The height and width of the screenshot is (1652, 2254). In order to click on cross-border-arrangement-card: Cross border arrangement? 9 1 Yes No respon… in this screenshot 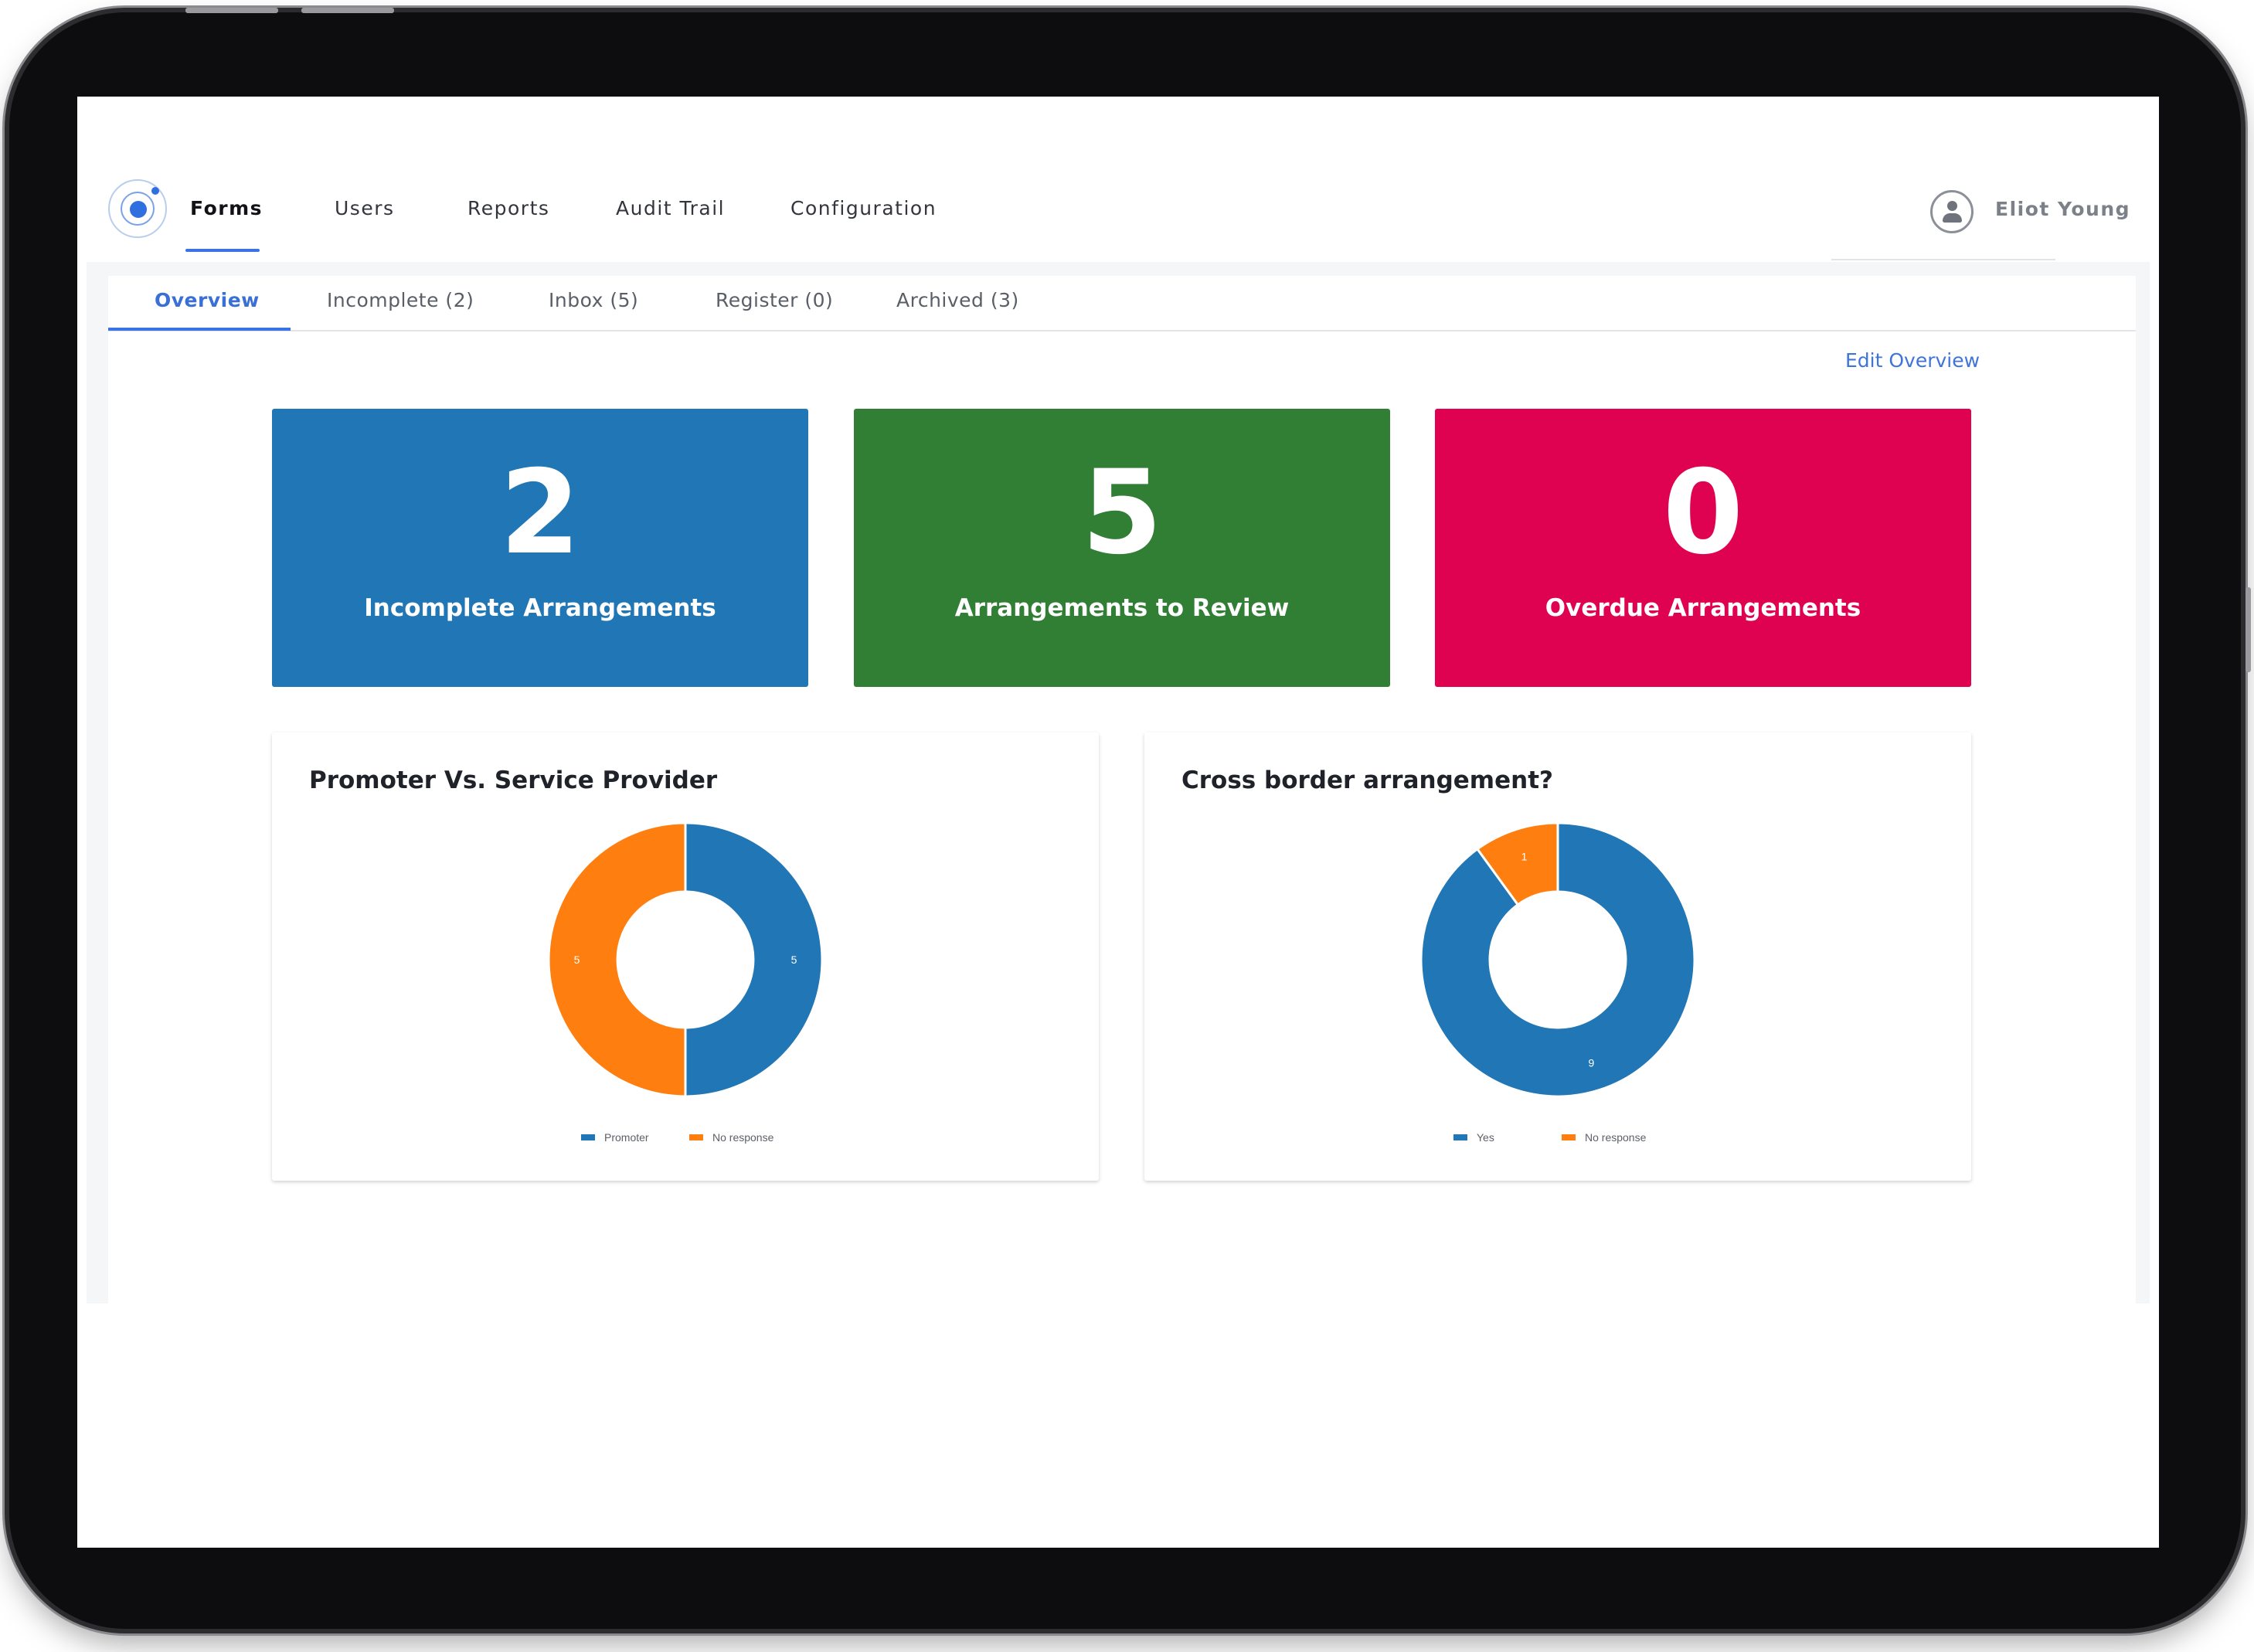, I will do `click(1557, 957)`.